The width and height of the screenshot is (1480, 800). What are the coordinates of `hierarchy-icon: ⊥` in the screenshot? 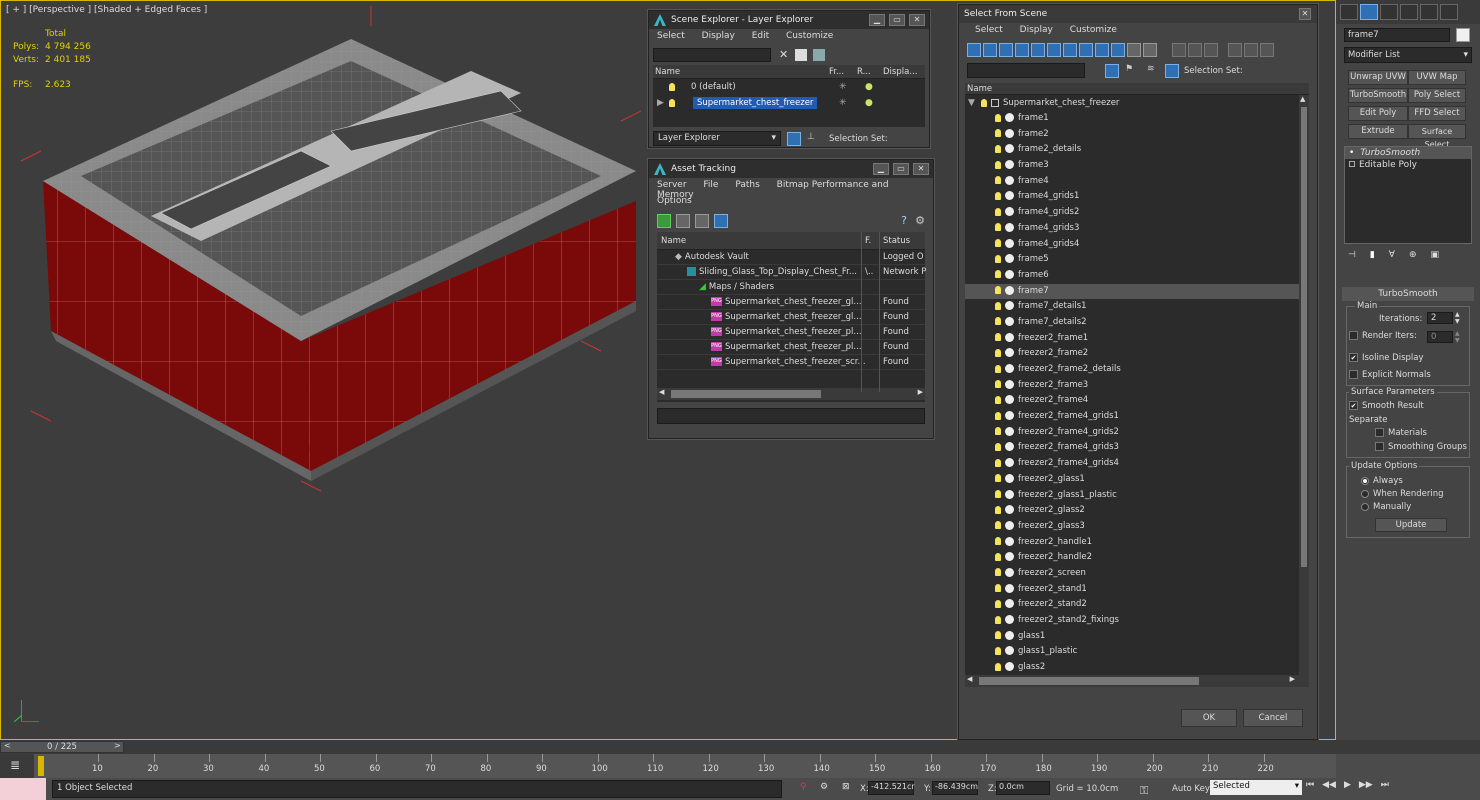 It's located at (811, 137).